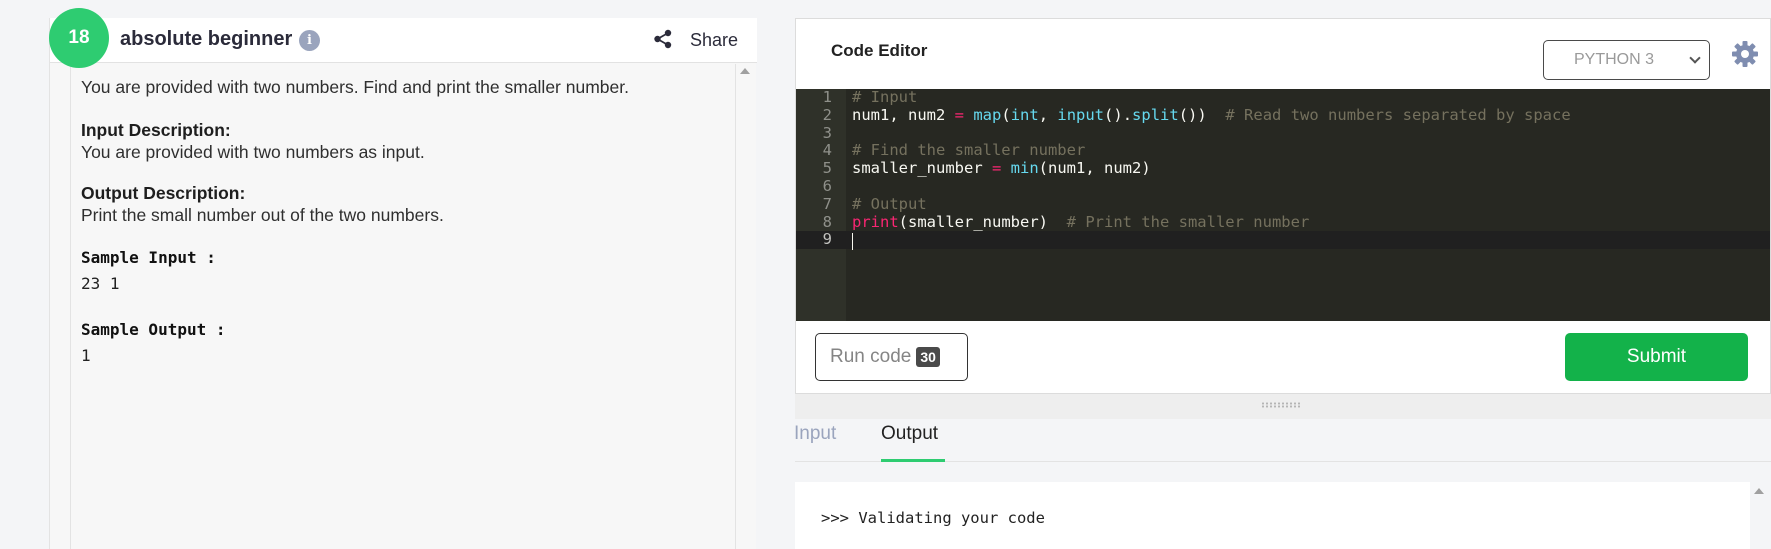 The width and height of the screenshot is (1771, 549). Describe the element at coordinates (1283, 97) in the screenshot. I see `code-line: 1 # Input` at that location.